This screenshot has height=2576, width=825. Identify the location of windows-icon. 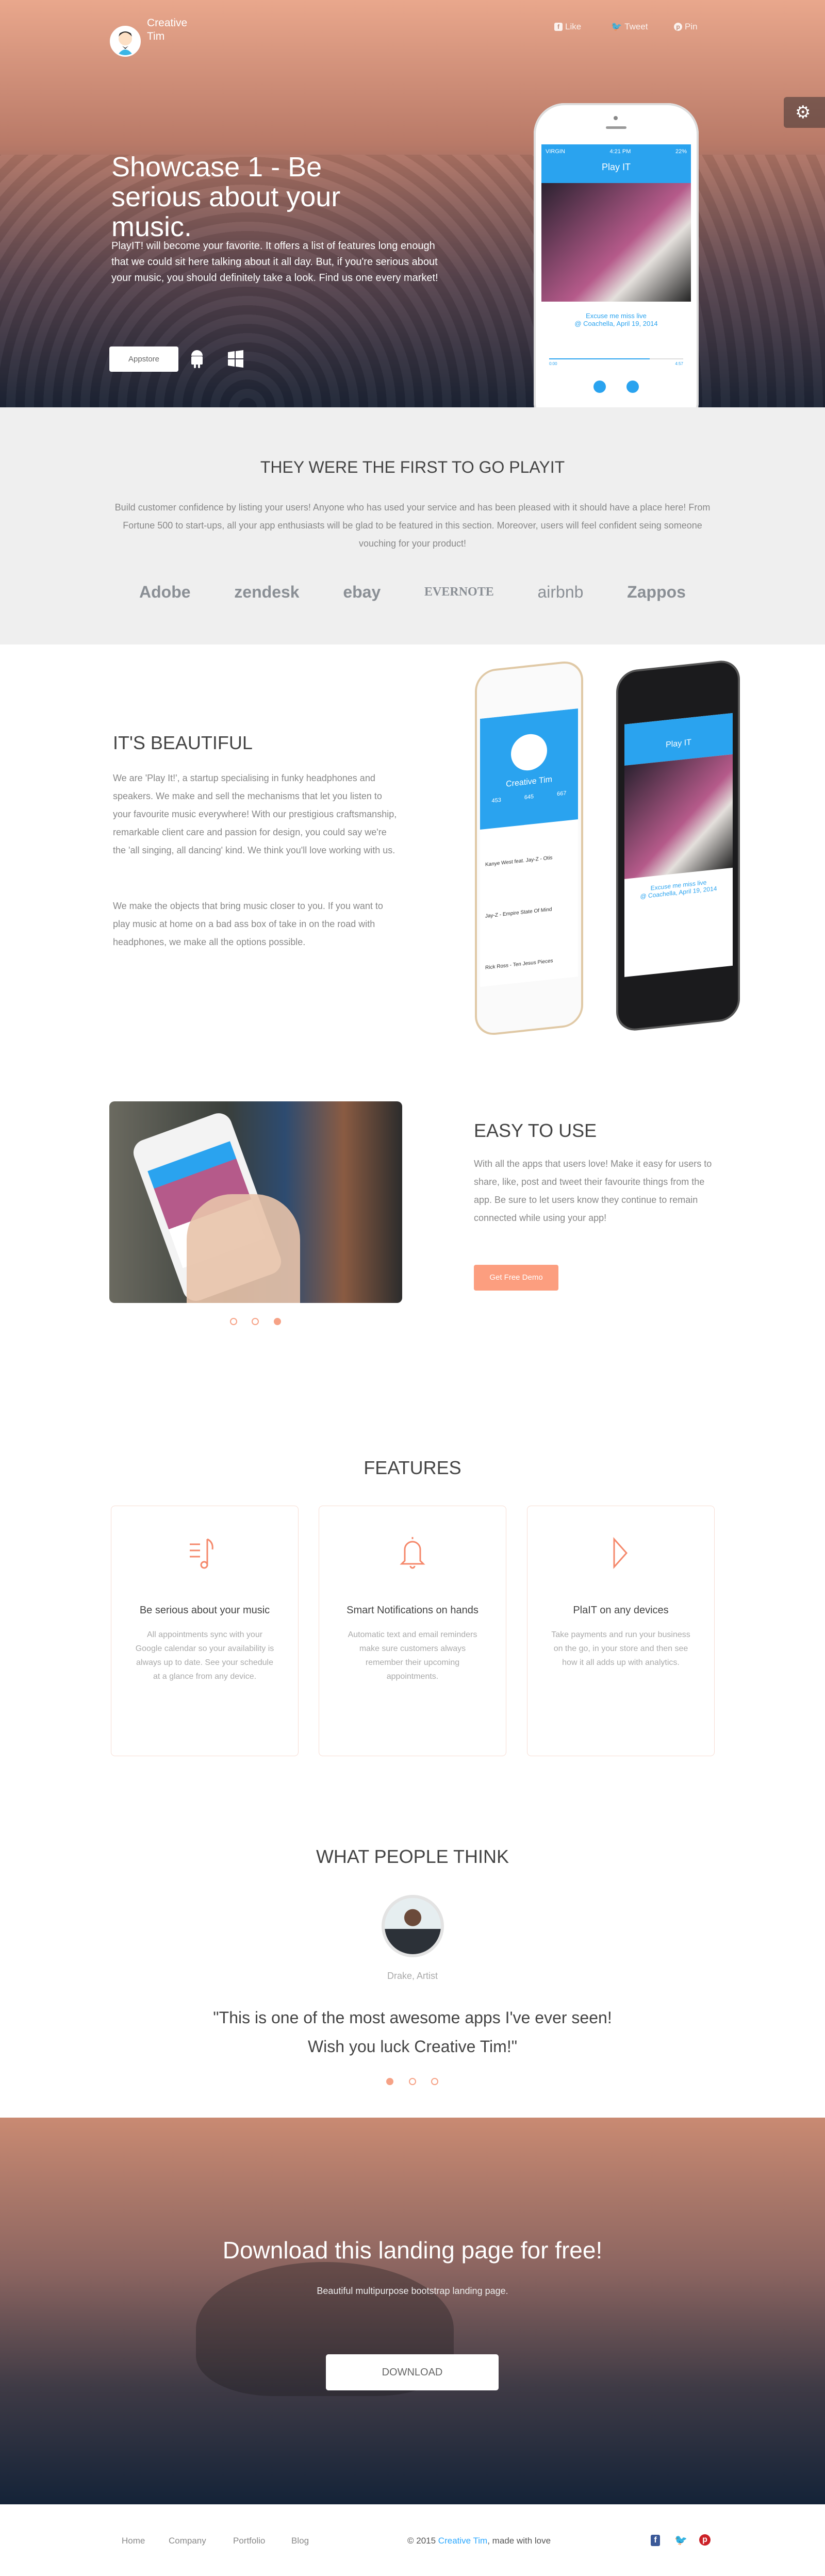
(235, 360).